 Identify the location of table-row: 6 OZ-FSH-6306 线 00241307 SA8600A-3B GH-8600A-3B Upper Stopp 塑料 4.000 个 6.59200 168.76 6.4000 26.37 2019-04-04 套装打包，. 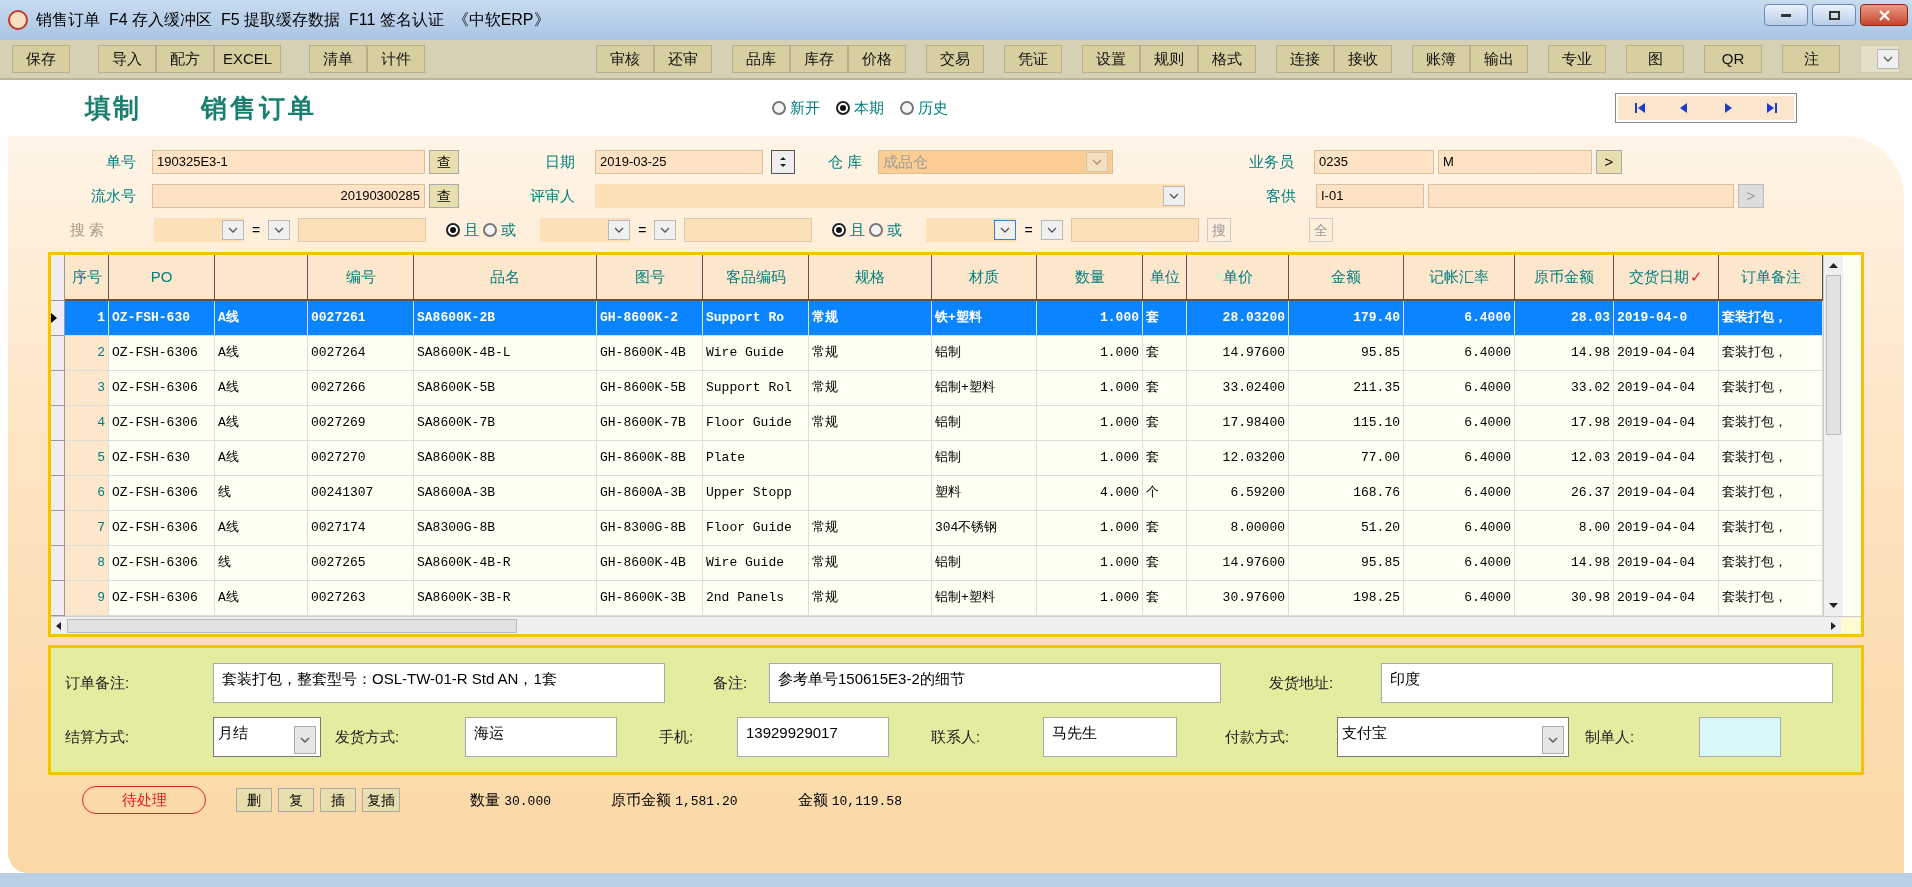
(937, 493).